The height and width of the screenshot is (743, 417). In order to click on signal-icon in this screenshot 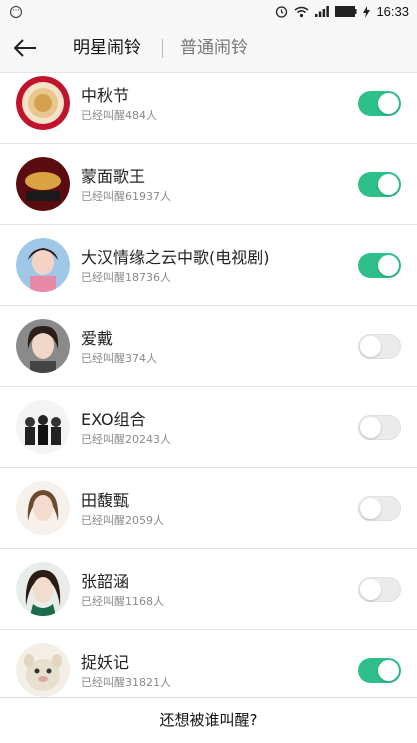, I will do `click(322, 11)`.